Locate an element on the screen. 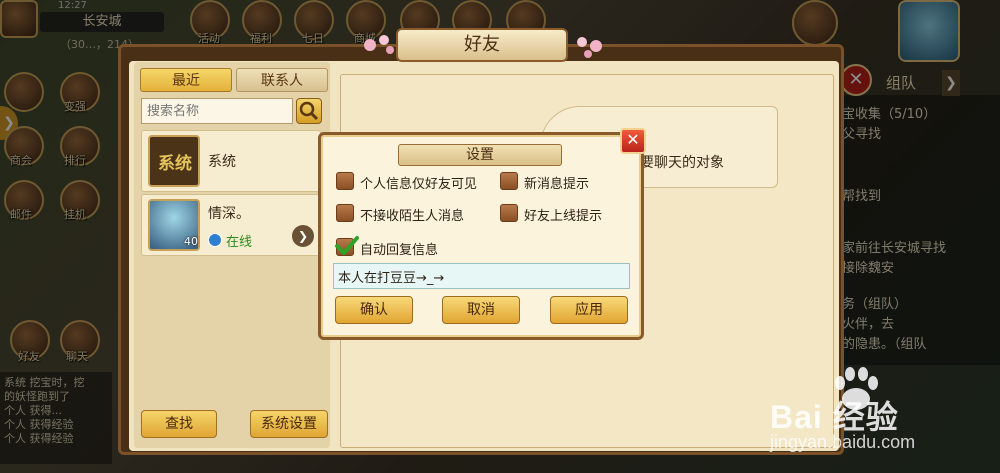  checkbox-profile-friends-only is located at coordinates (345, 181).